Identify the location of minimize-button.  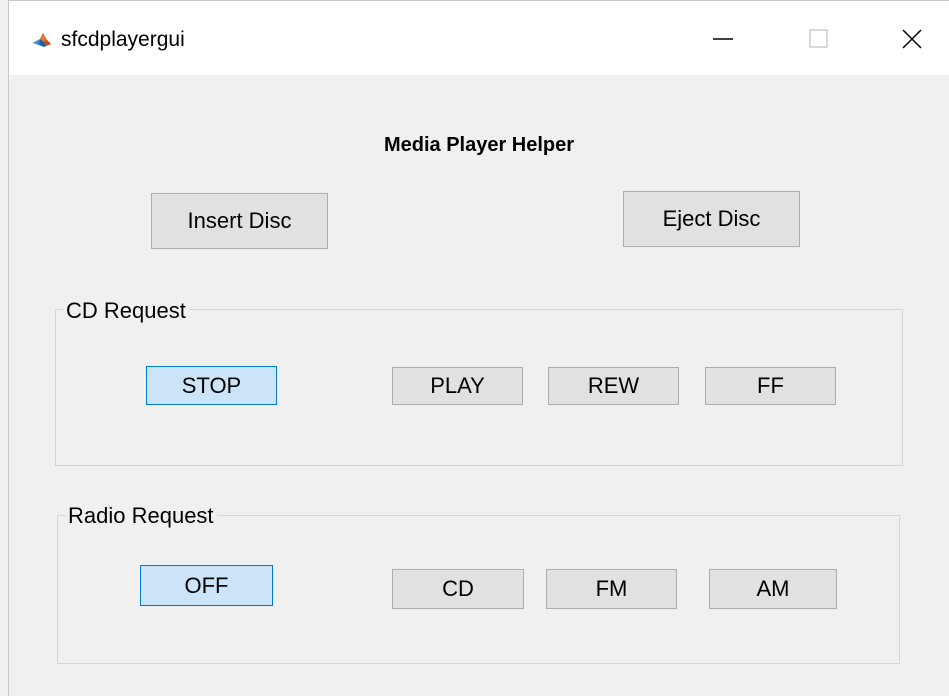
(723, 39).